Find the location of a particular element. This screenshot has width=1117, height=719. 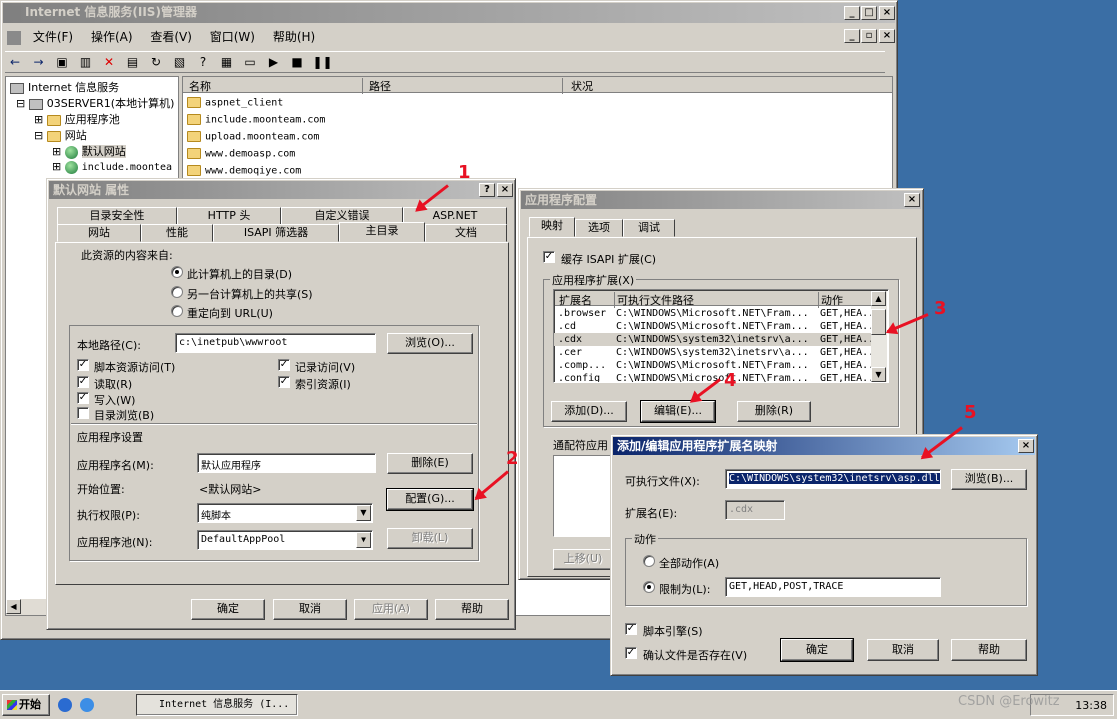

radio-network-share-label: 另一台计算机上的共享(S) is located at coordinates (250, 294).